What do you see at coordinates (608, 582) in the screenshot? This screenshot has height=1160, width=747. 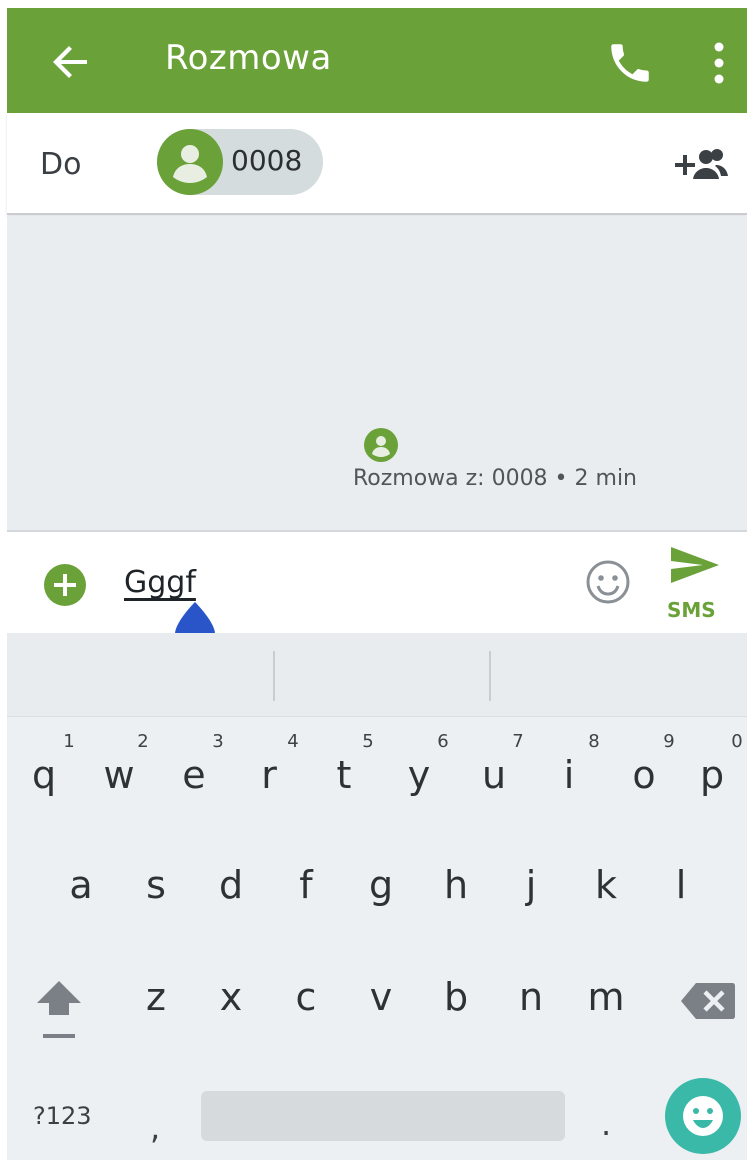 I see `emoji-icon` at bounding box center [608, 582].